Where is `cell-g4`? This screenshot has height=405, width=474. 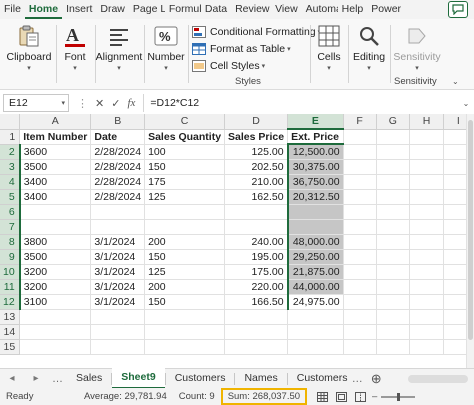 cell-g4 is located at coordinates (393, 182).